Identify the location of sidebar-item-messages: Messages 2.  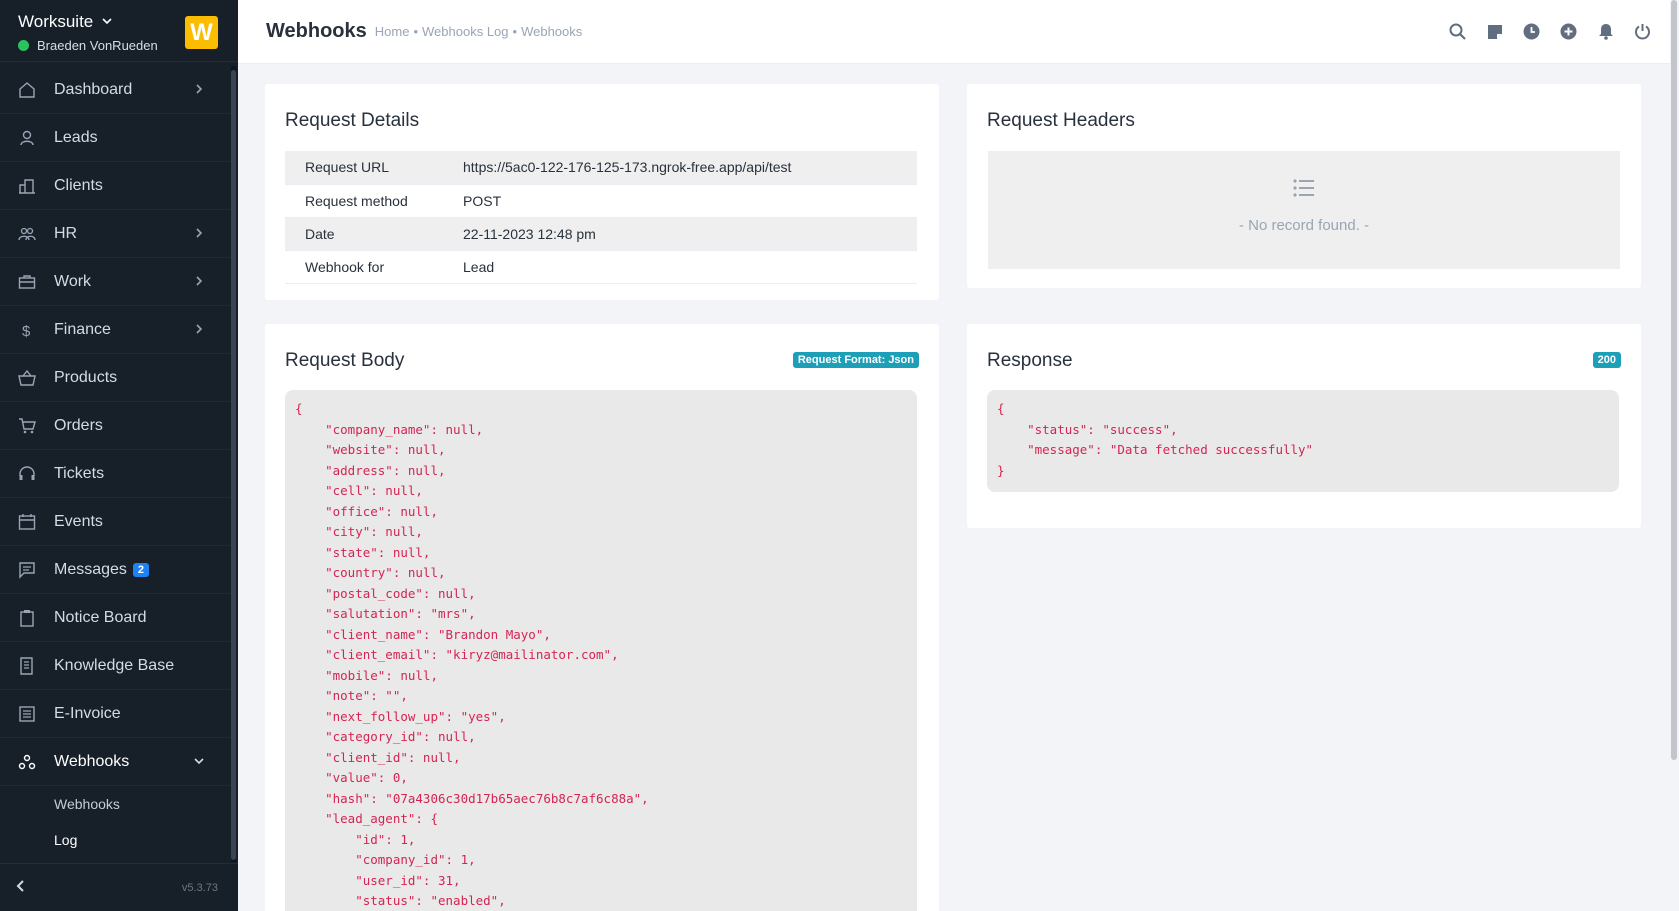
(115, 570).